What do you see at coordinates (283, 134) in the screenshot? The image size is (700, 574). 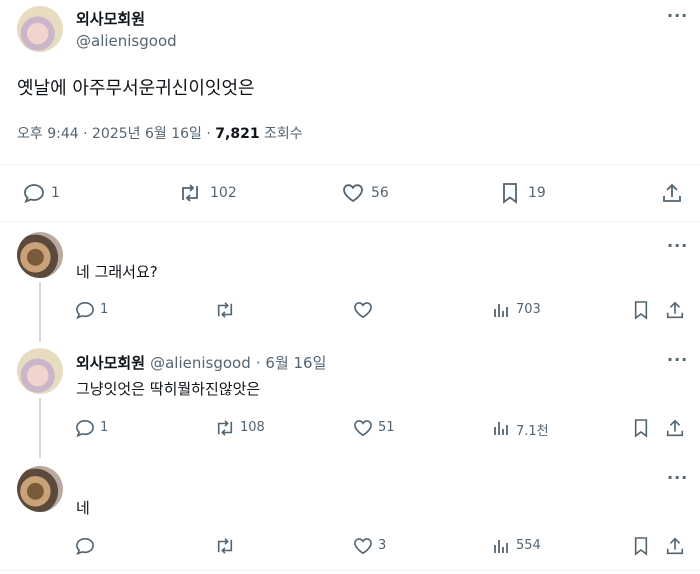 I see `view-label: 조회수` at bounding box center [283, 134].